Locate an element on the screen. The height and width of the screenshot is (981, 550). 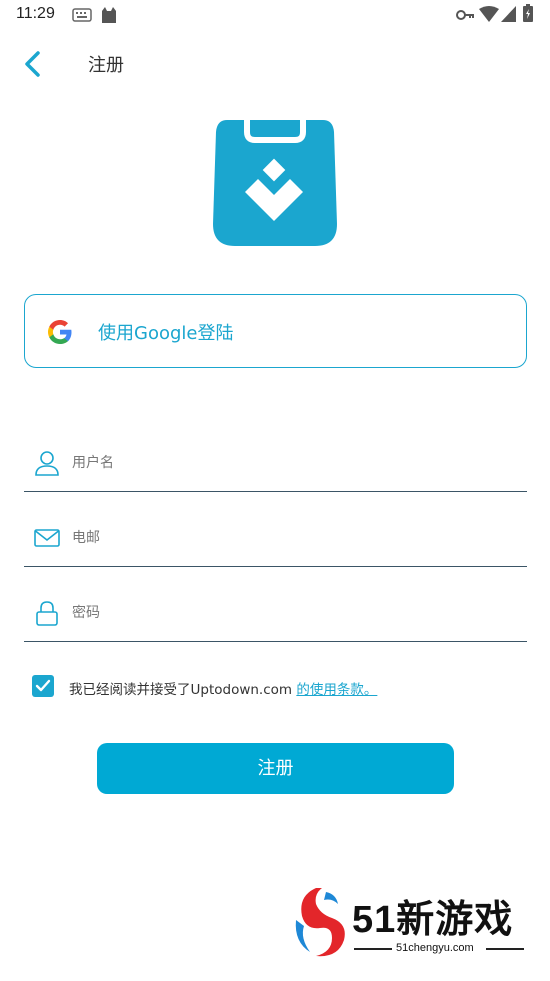
watermark-line-right is located at coordinates (505, 949).